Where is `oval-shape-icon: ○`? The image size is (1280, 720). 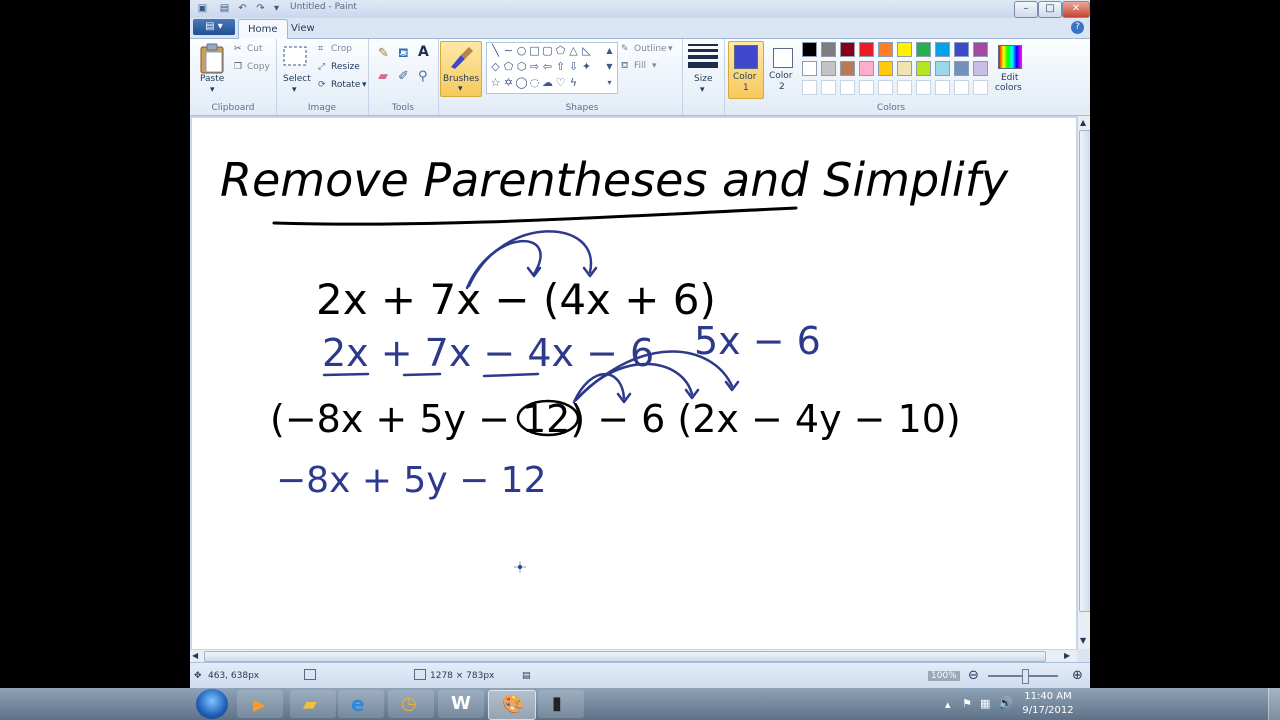
oval-shape-icon: ○ is located at coordinates (521, 50).